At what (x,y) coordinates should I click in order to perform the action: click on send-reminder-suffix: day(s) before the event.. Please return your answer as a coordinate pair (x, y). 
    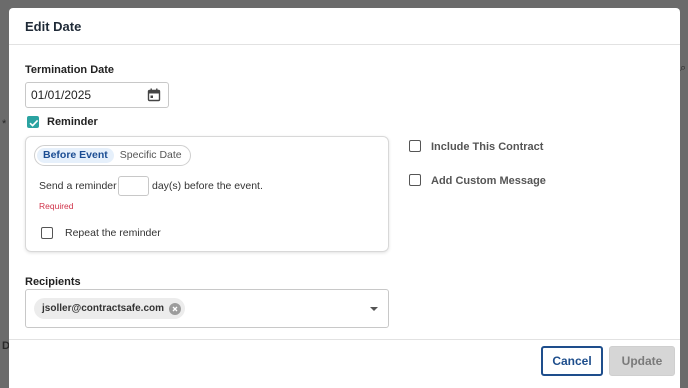
    Looking at the image, I should click on (207, 186).